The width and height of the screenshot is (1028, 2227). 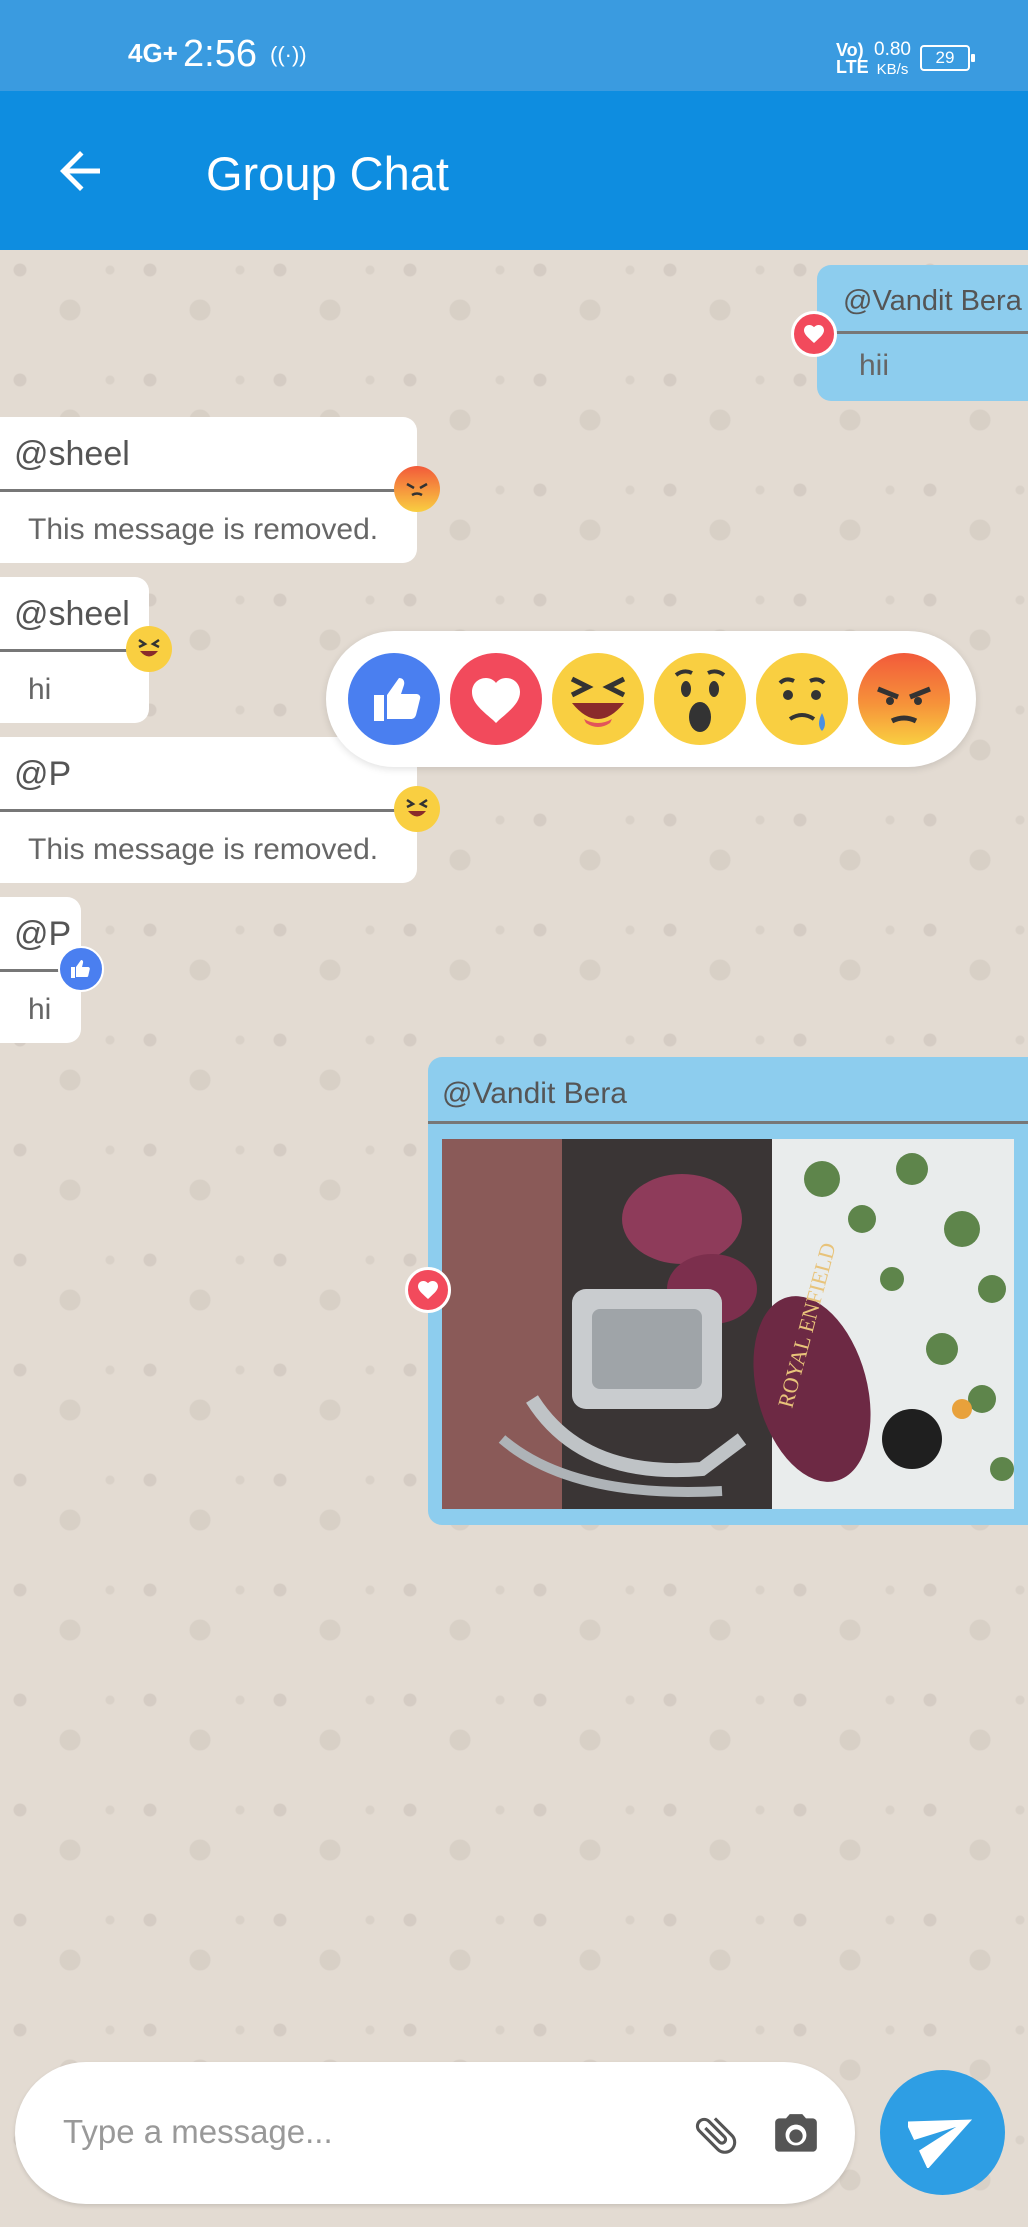 I want to click on volte-indicator: Vo) LTE, so click(x=852, y=58).